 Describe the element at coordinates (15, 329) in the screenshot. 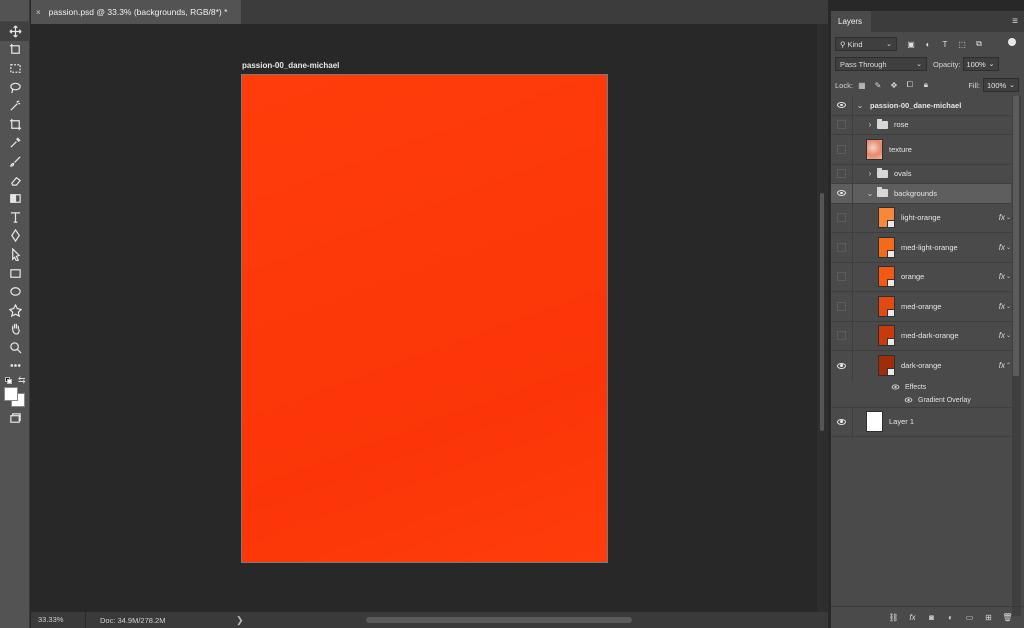

I see `hand-tool-icon` at that location.